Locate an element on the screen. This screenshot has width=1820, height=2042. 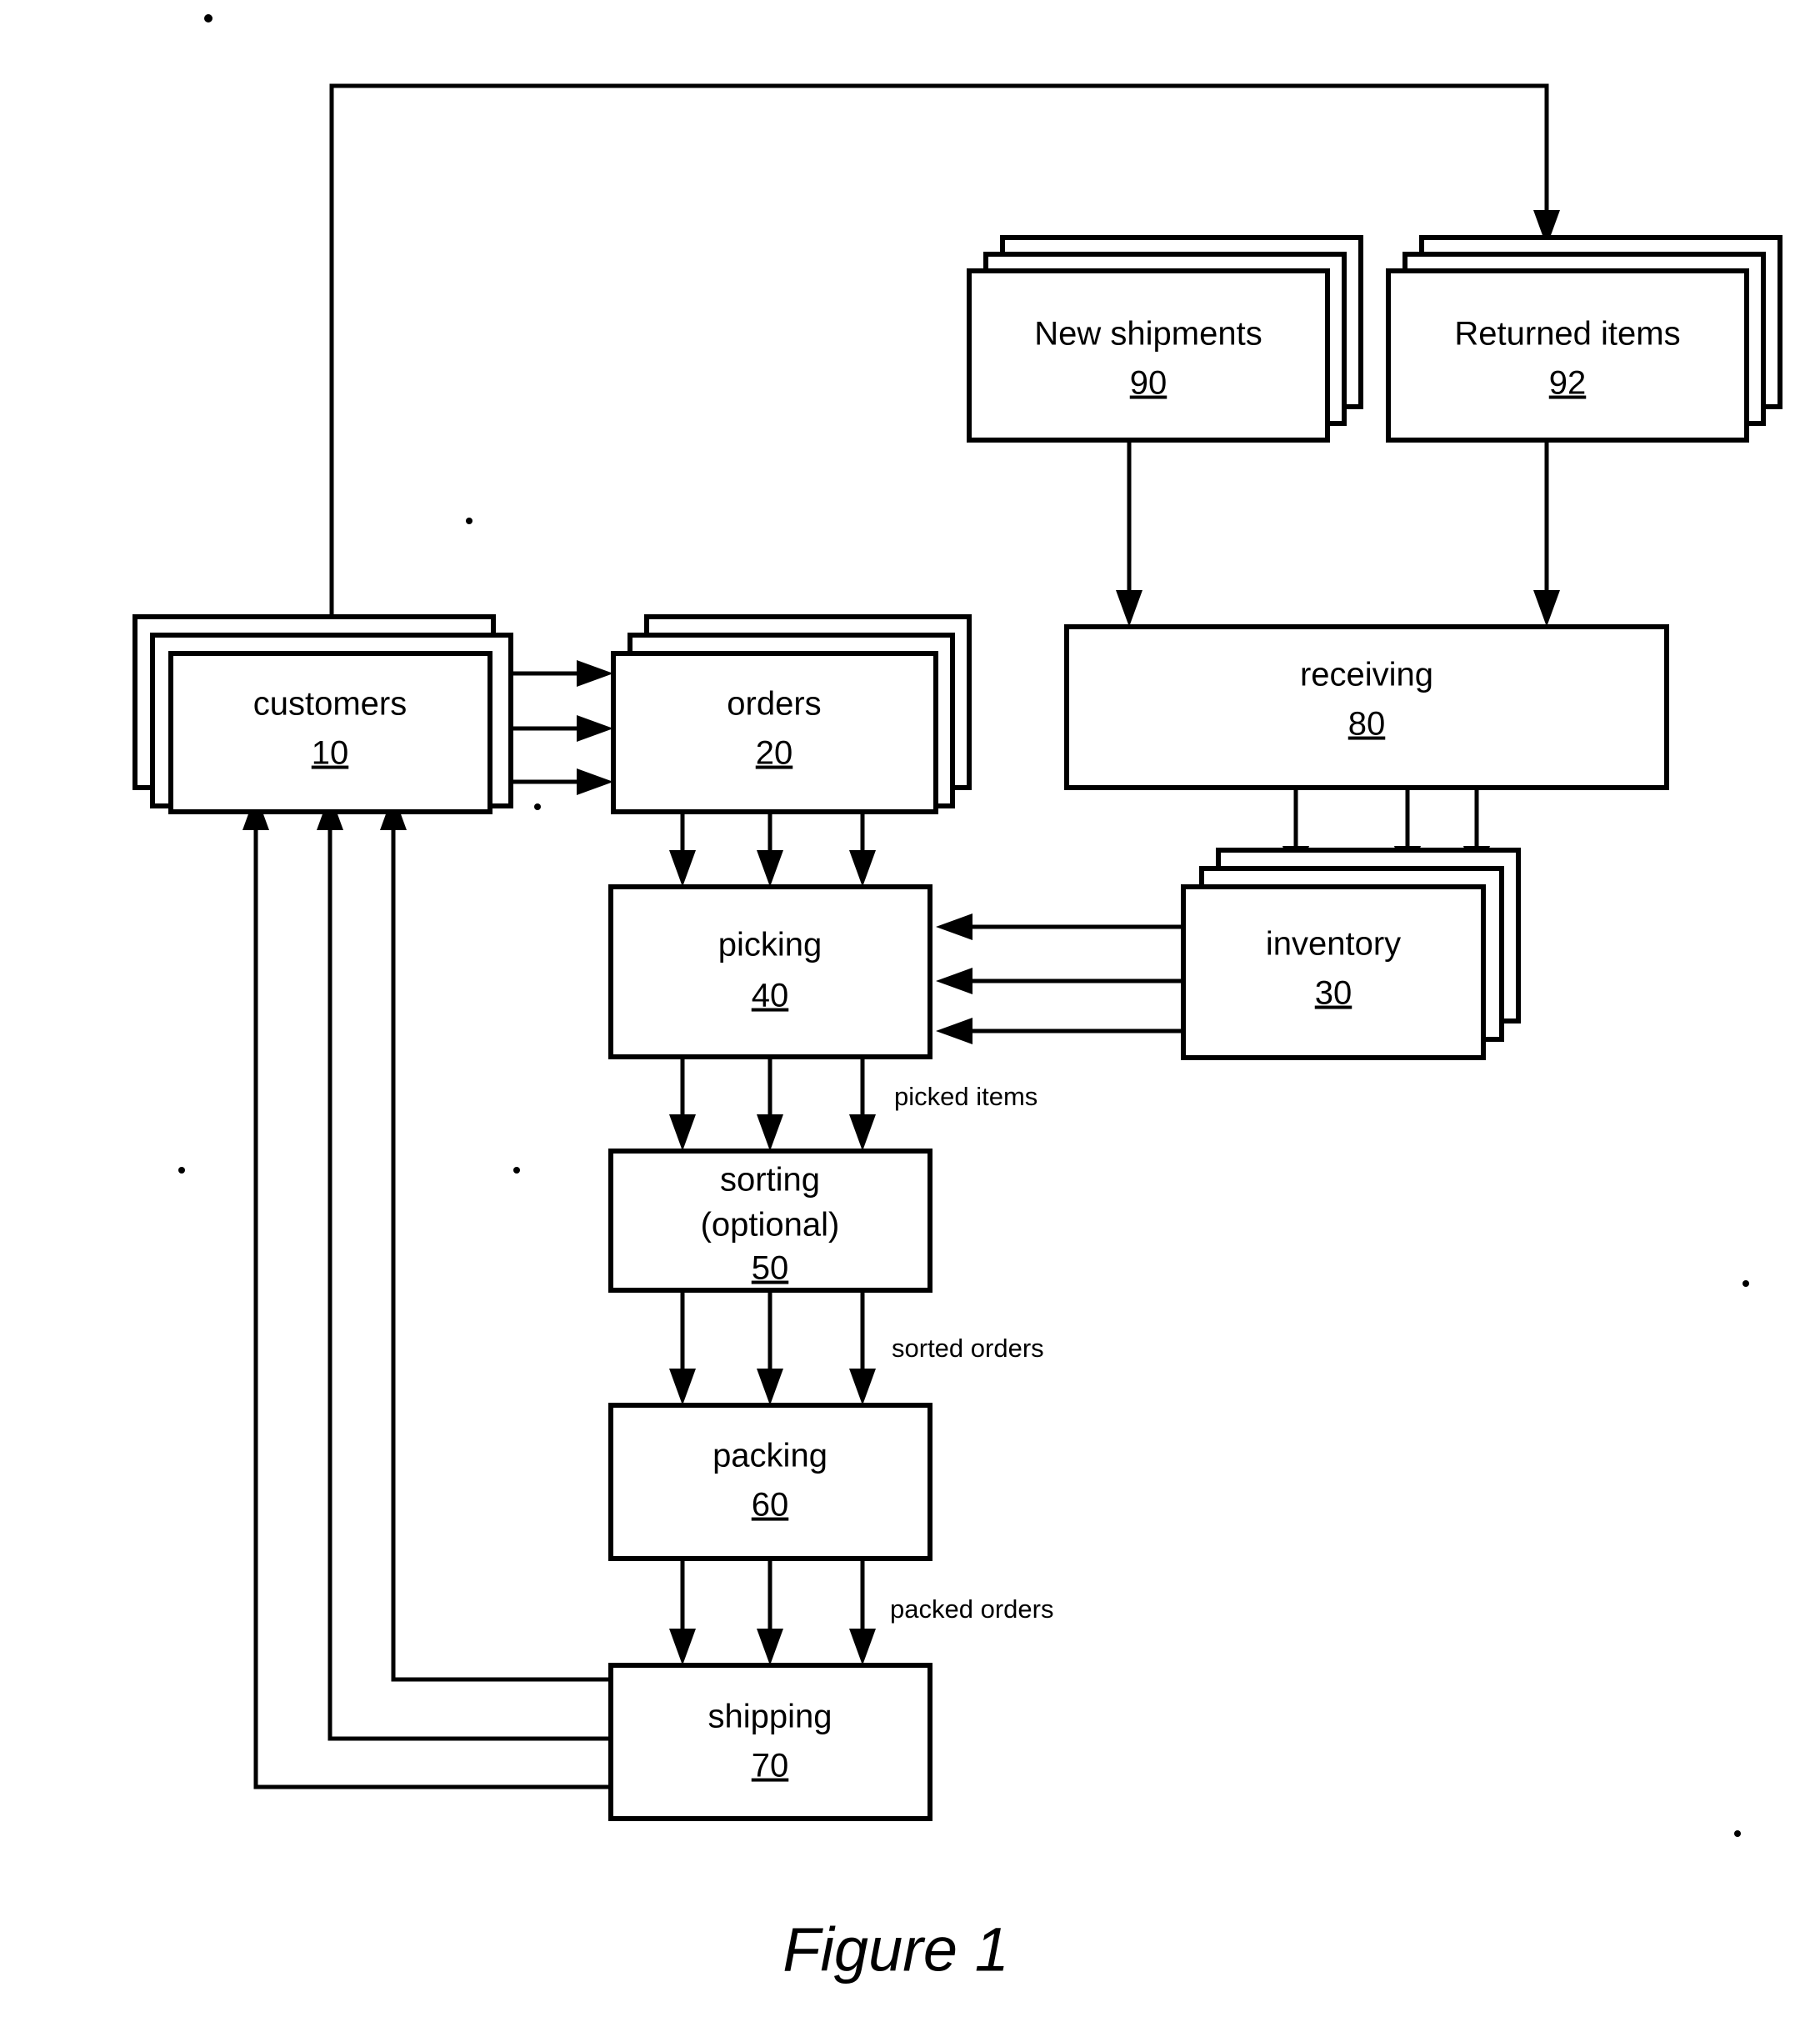
orders-ref: 20 is located at coordinates (774, 753).